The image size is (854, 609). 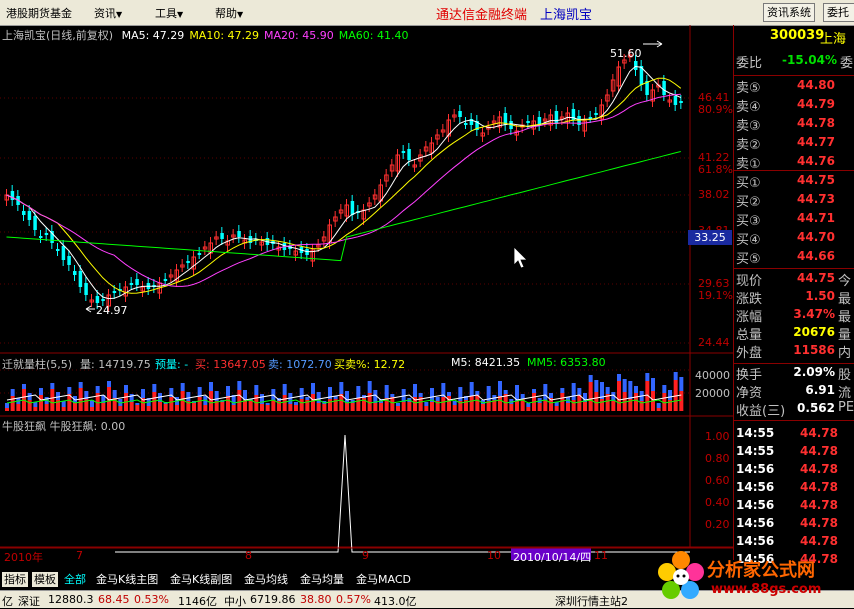 I want to click on buy-level-row: 买④ 44.70, so click(x=794, y=238).